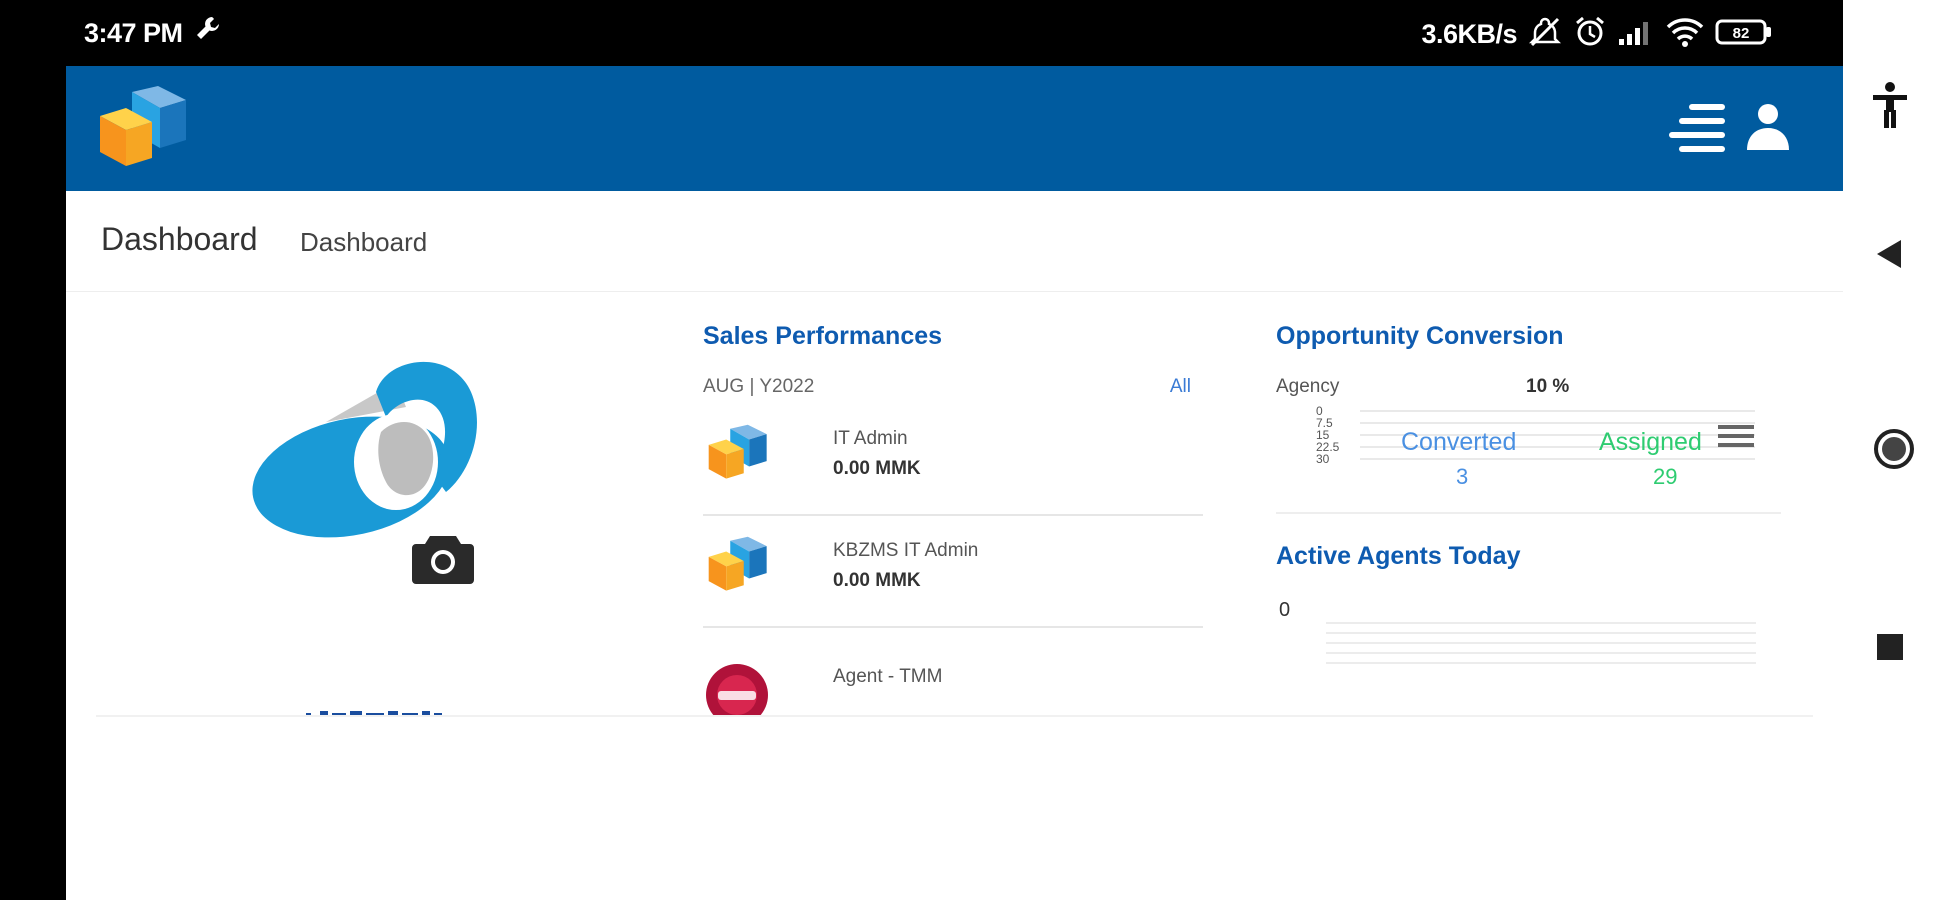 Image resolution: width=1953 pixels, height=900 pixels. What do you see at coordinates (443, 560) in the screenshot?
I see `camera-icon` at bounding box center [443, 560].